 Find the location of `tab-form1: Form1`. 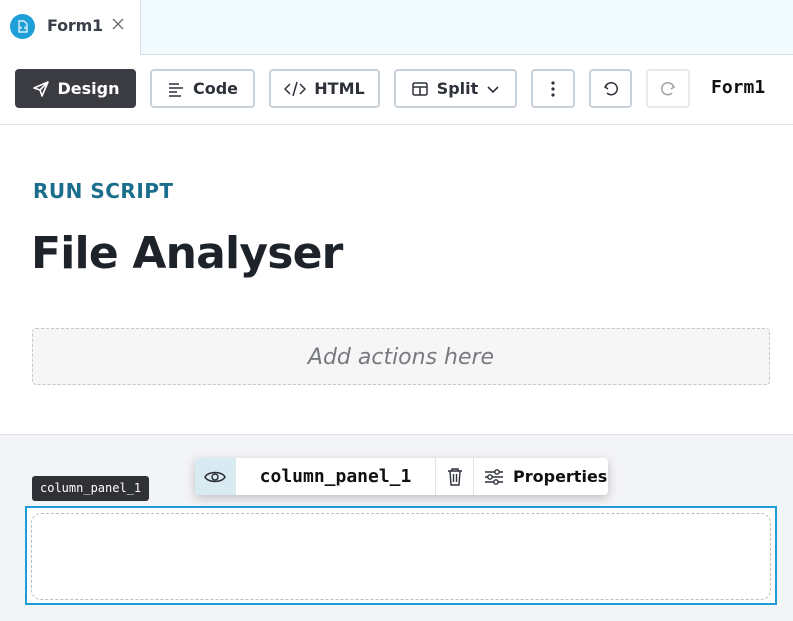

tab-form1: Form1 is located at coordinates (70, 27).